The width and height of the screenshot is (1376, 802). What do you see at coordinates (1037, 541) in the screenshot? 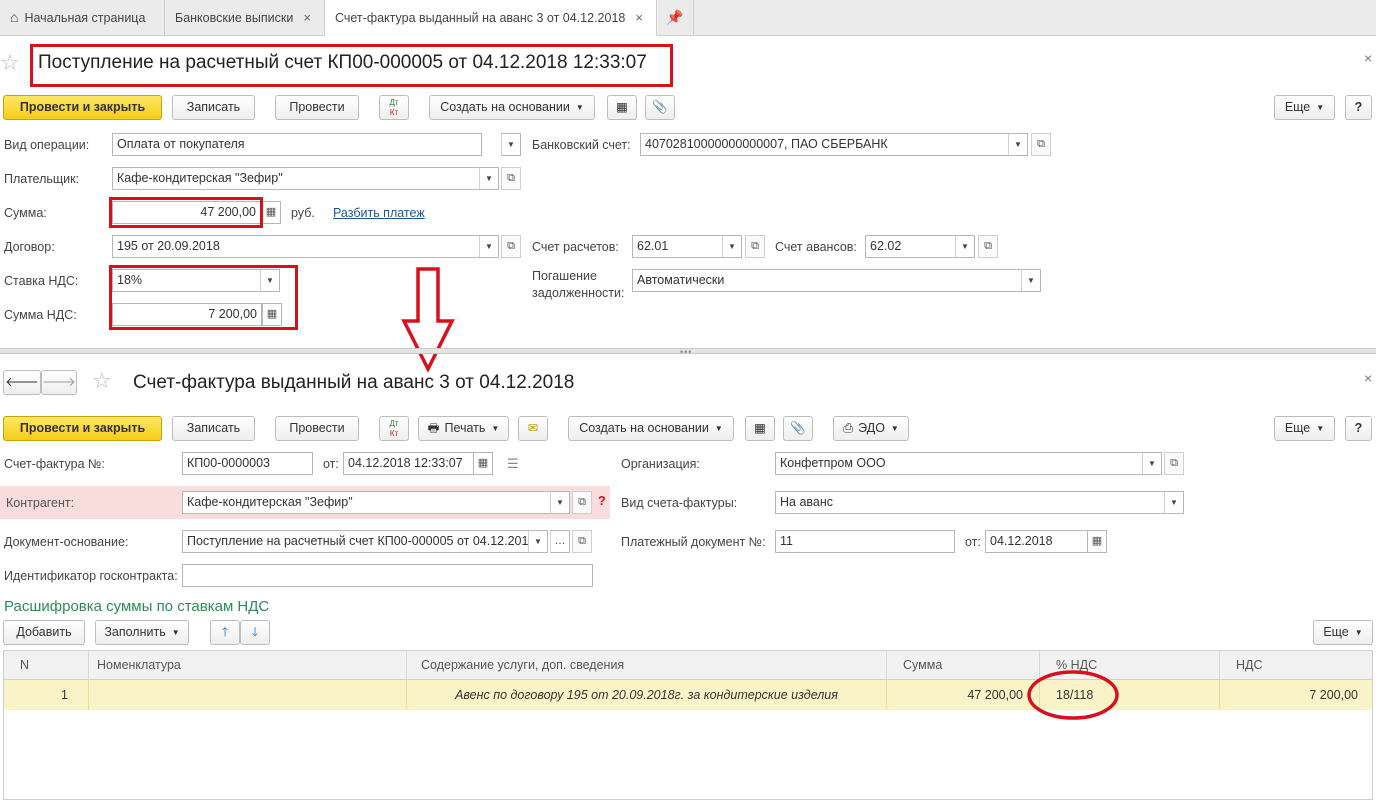
I see `payment-date-field: 04.12.2018` at bounding box center [1037, 541].